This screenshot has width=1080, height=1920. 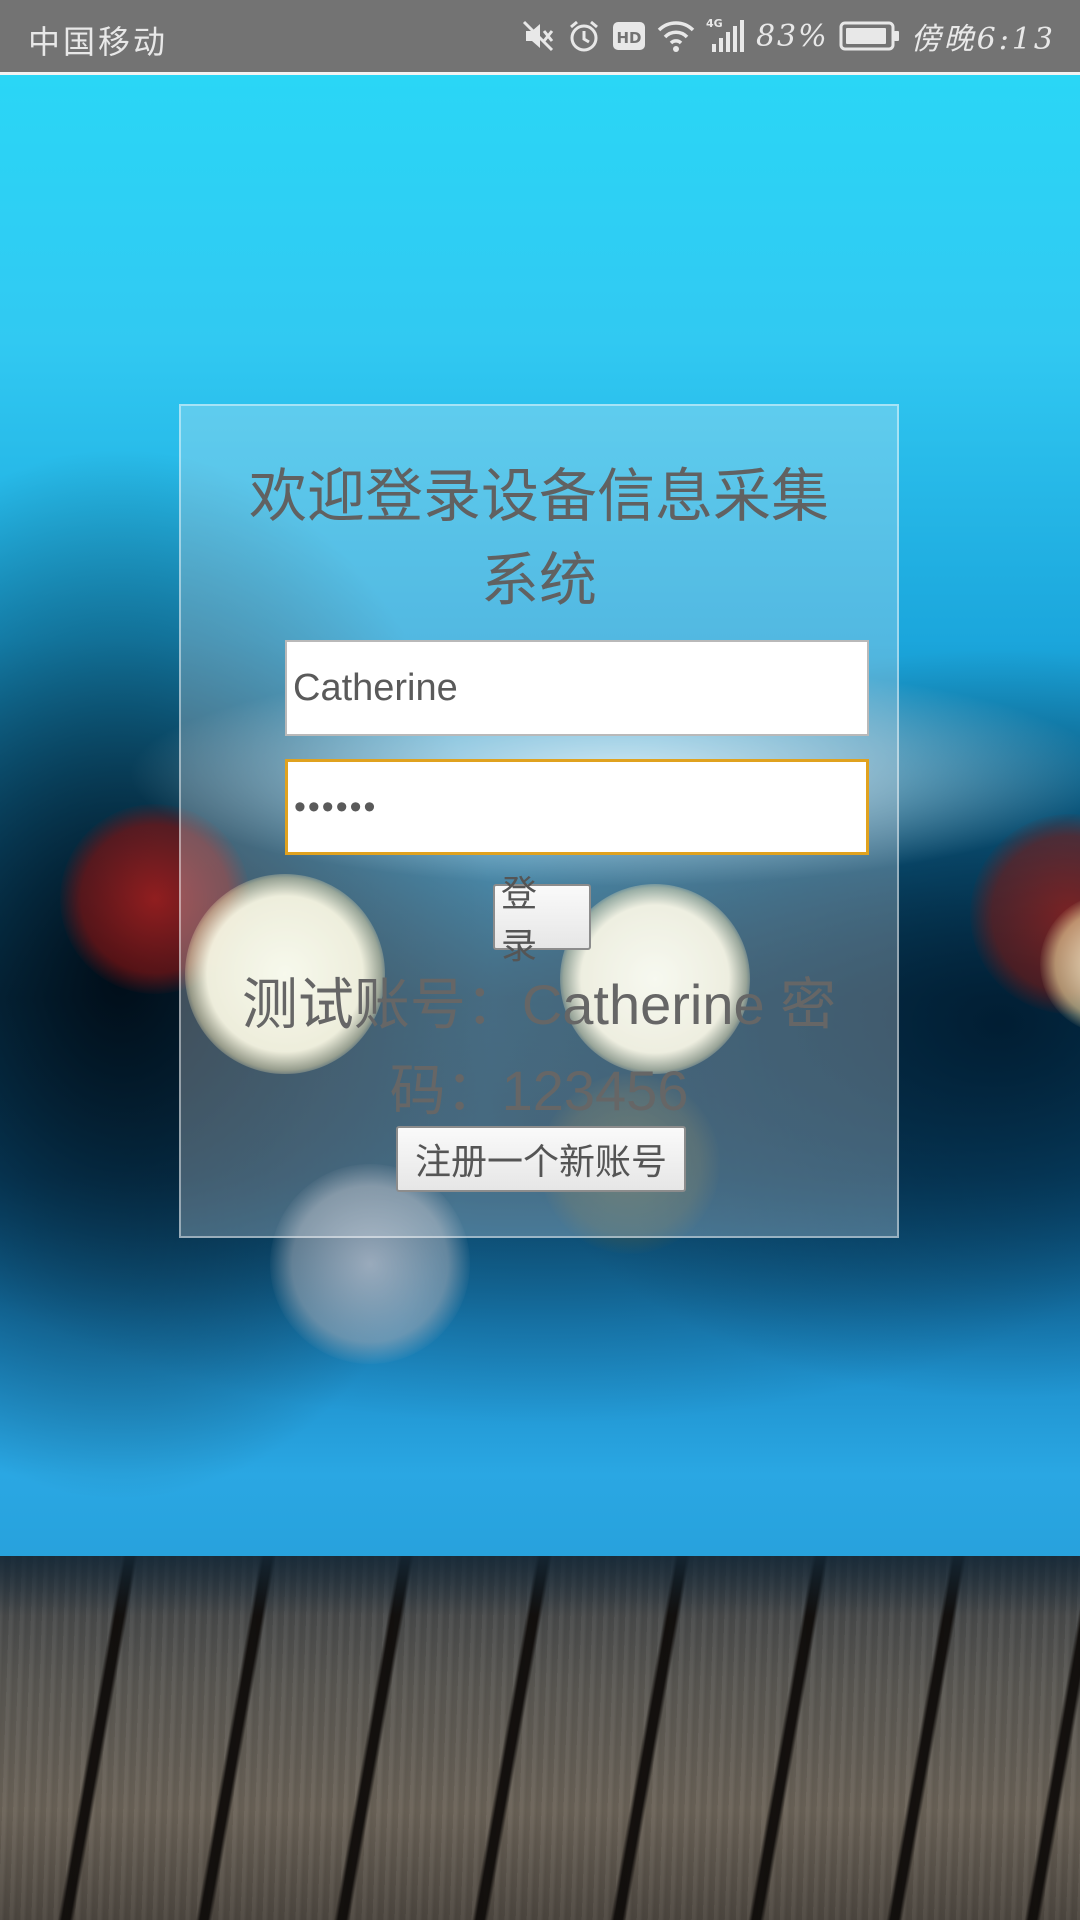 What do you see at coordinates (584, 36) in the screenshot?
I see `alarm-icon` at bounding box center [584, 36].